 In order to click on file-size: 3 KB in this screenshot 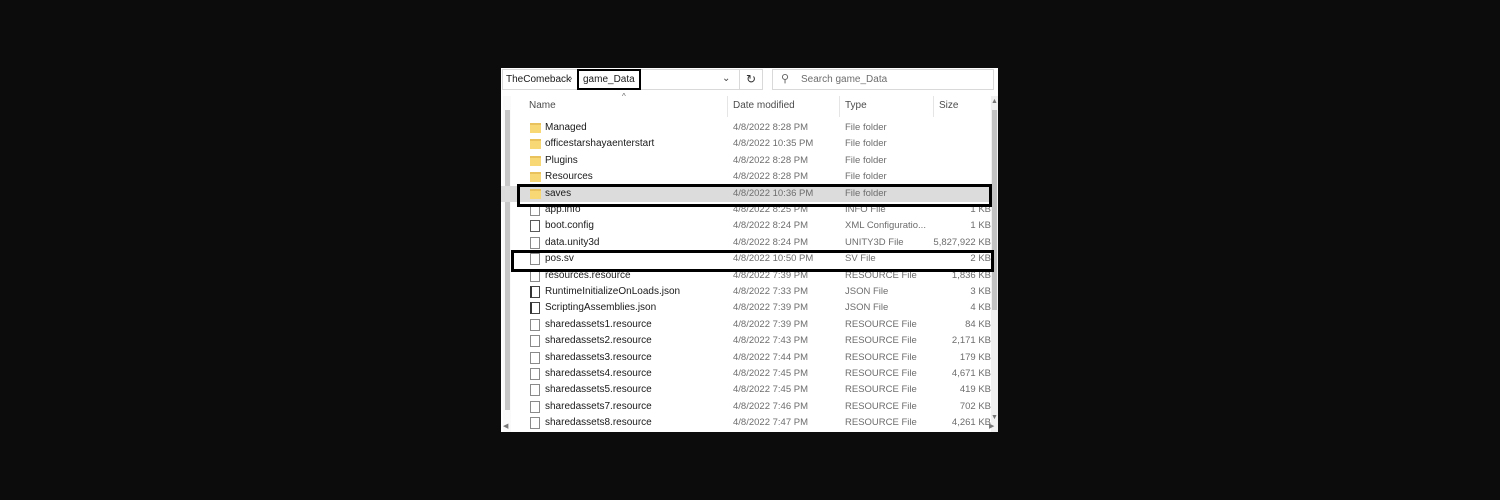, I will do `click(980, 291)`.